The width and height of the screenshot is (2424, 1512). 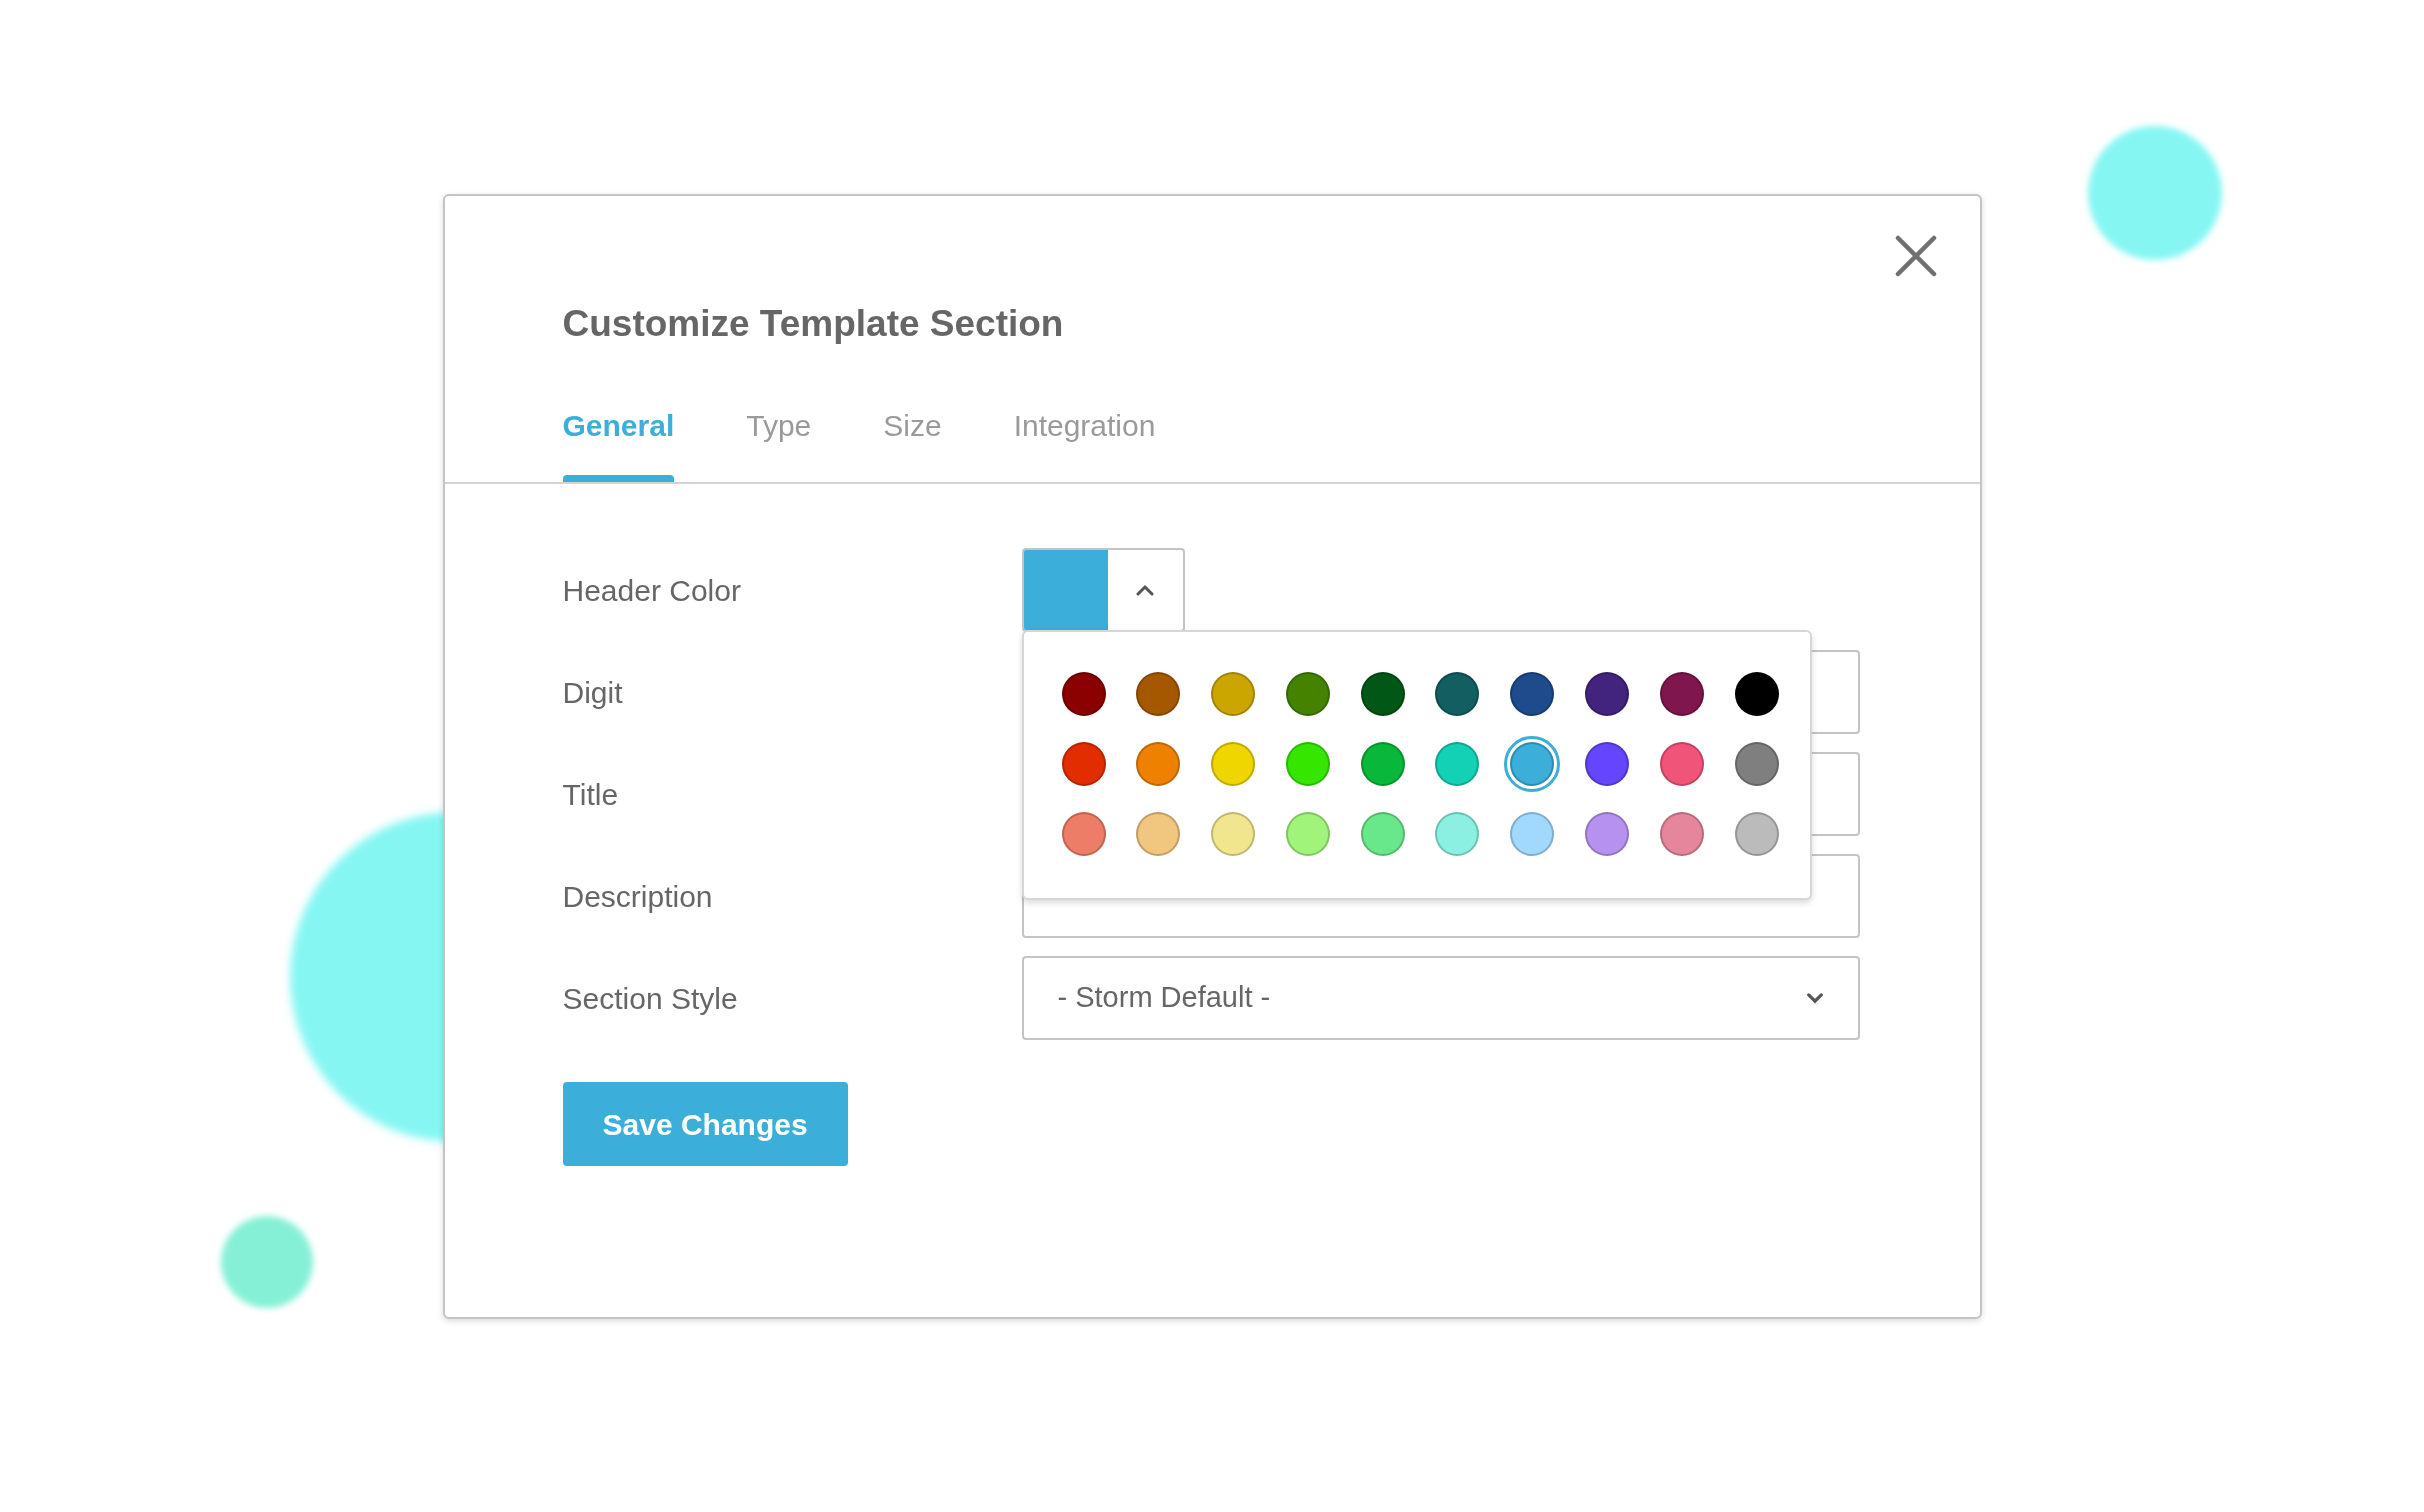 I want to click on caret-icon, so click(x=1145, y=590).